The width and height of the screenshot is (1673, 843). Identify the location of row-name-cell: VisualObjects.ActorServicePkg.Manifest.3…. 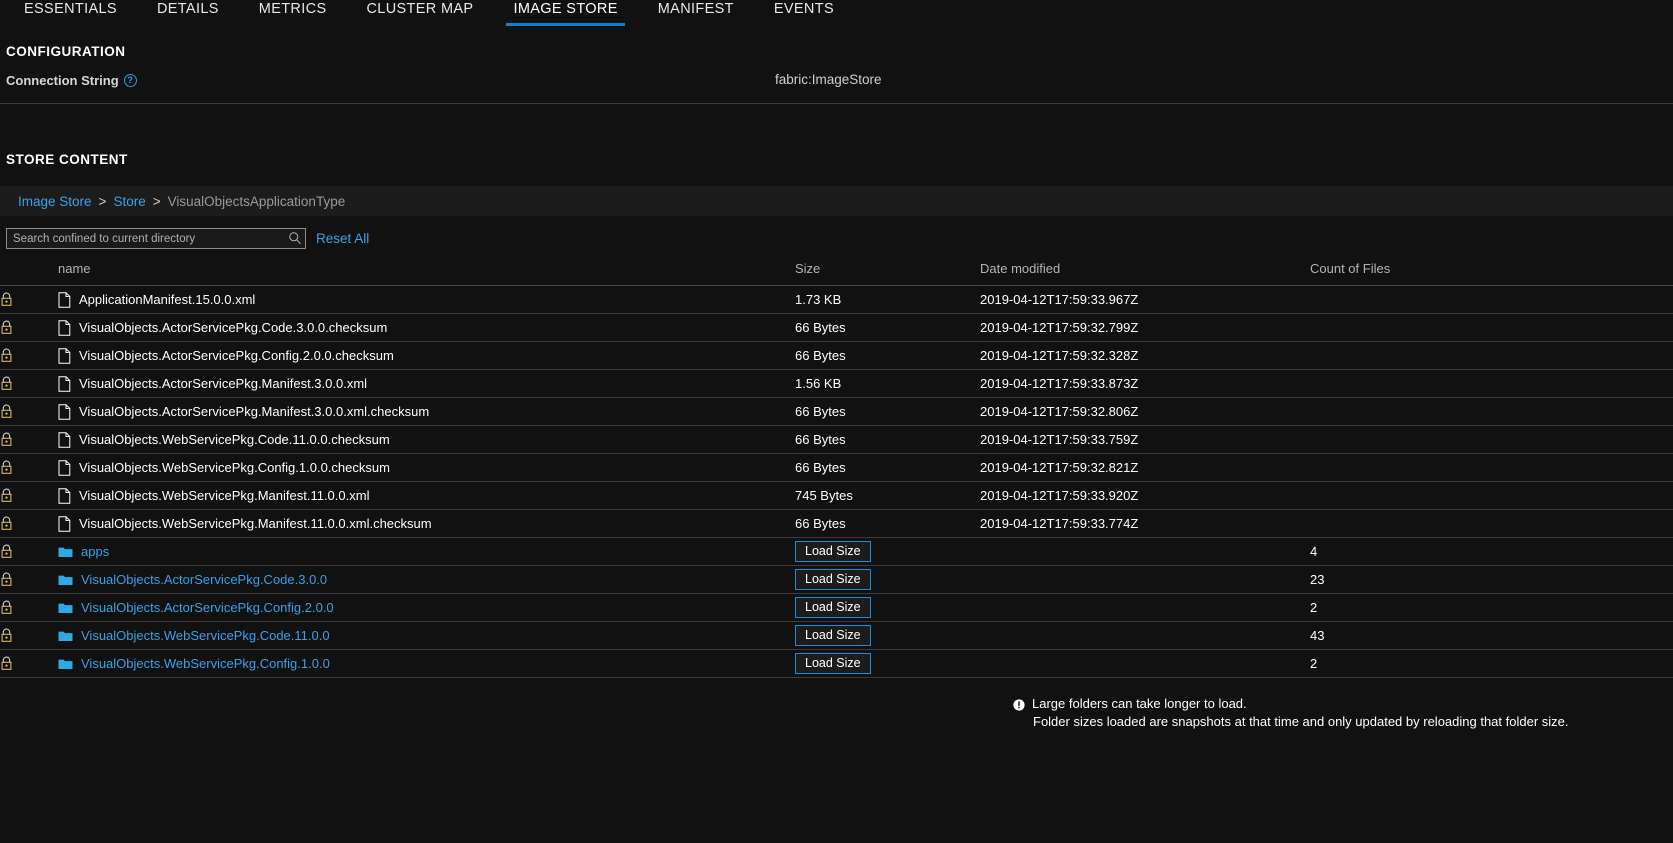
(426, 383).